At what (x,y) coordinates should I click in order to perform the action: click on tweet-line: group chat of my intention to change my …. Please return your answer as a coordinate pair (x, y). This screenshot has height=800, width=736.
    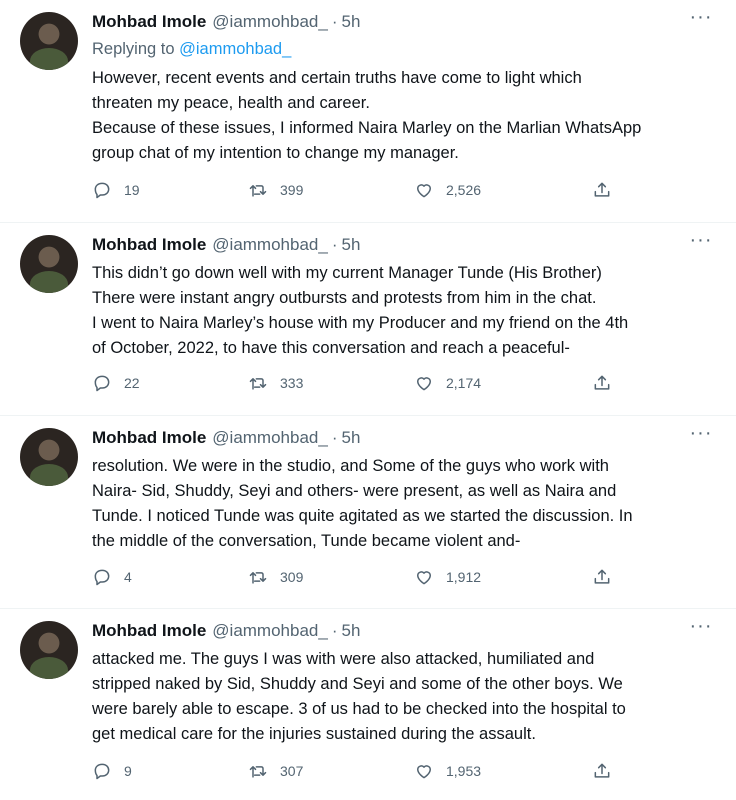
    Looking at the image, I should click on (275, 153).